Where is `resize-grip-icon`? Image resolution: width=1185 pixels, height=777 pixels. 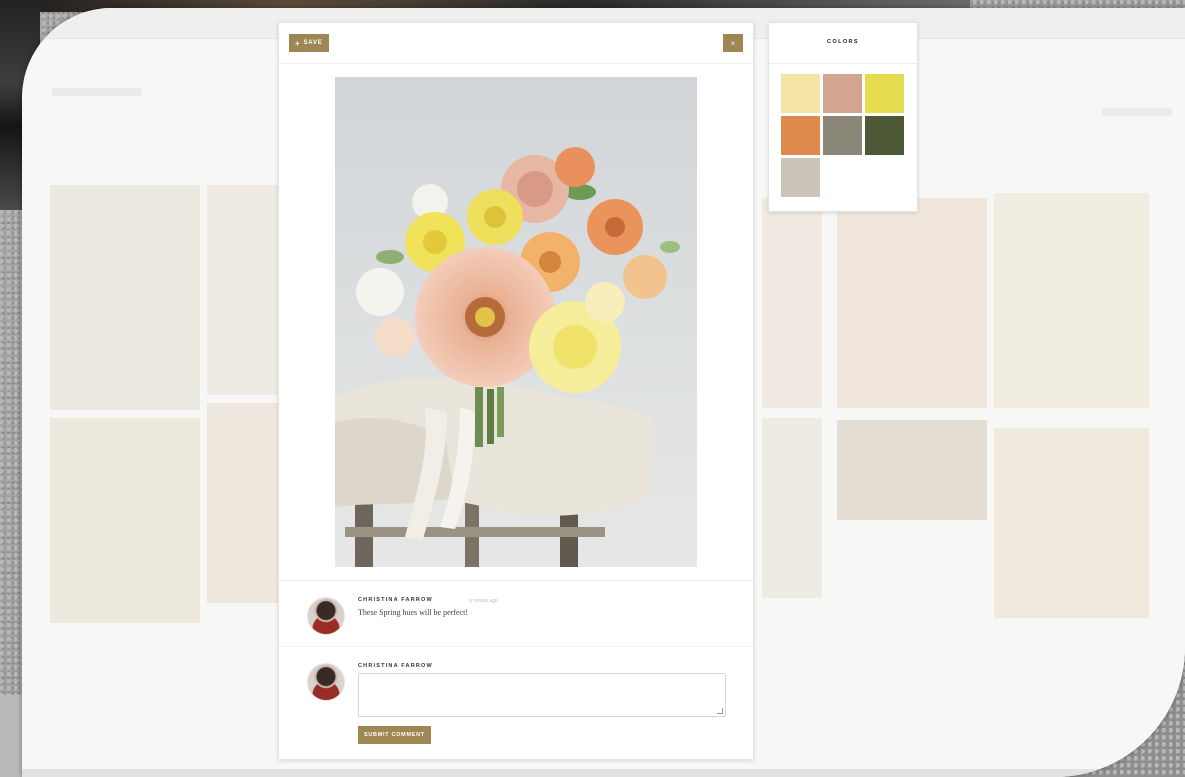
resize-grip-icon is located at coordinates (720, 711).